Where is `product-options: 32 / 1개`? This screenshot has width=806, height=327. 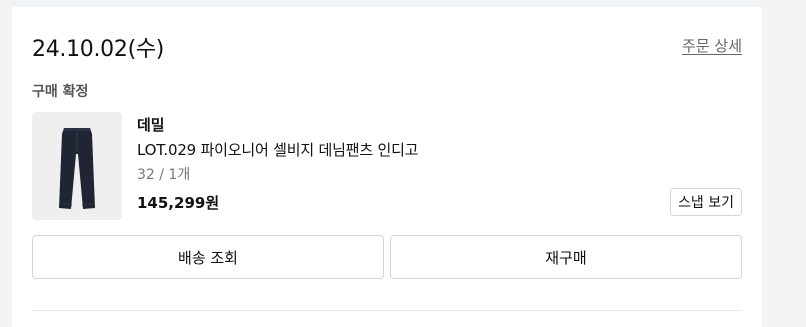 product-options: 32 / 1개 is located at coordinates (164, 175).